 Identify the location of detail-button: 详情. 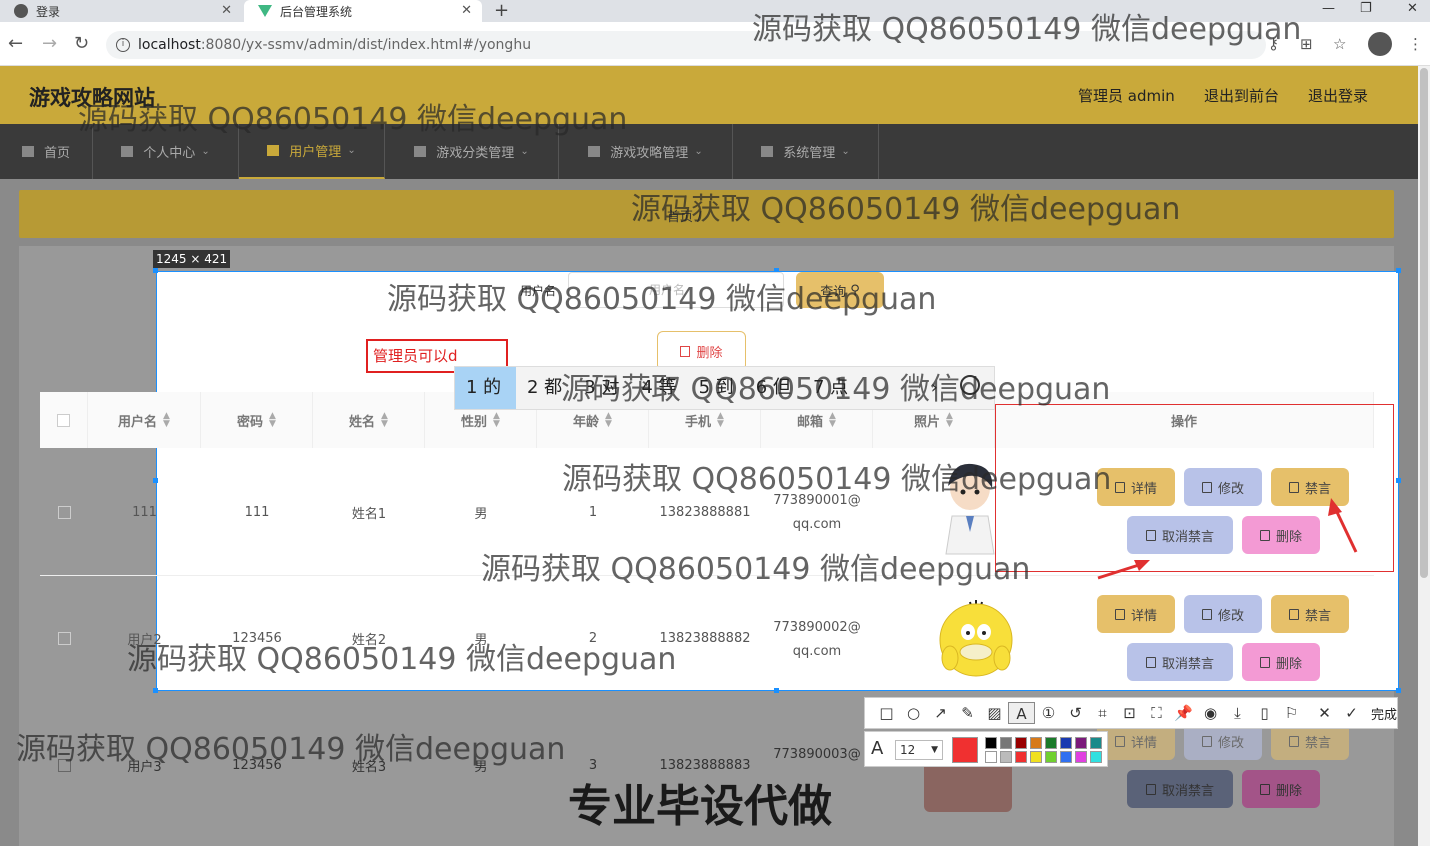
(1136, 614).